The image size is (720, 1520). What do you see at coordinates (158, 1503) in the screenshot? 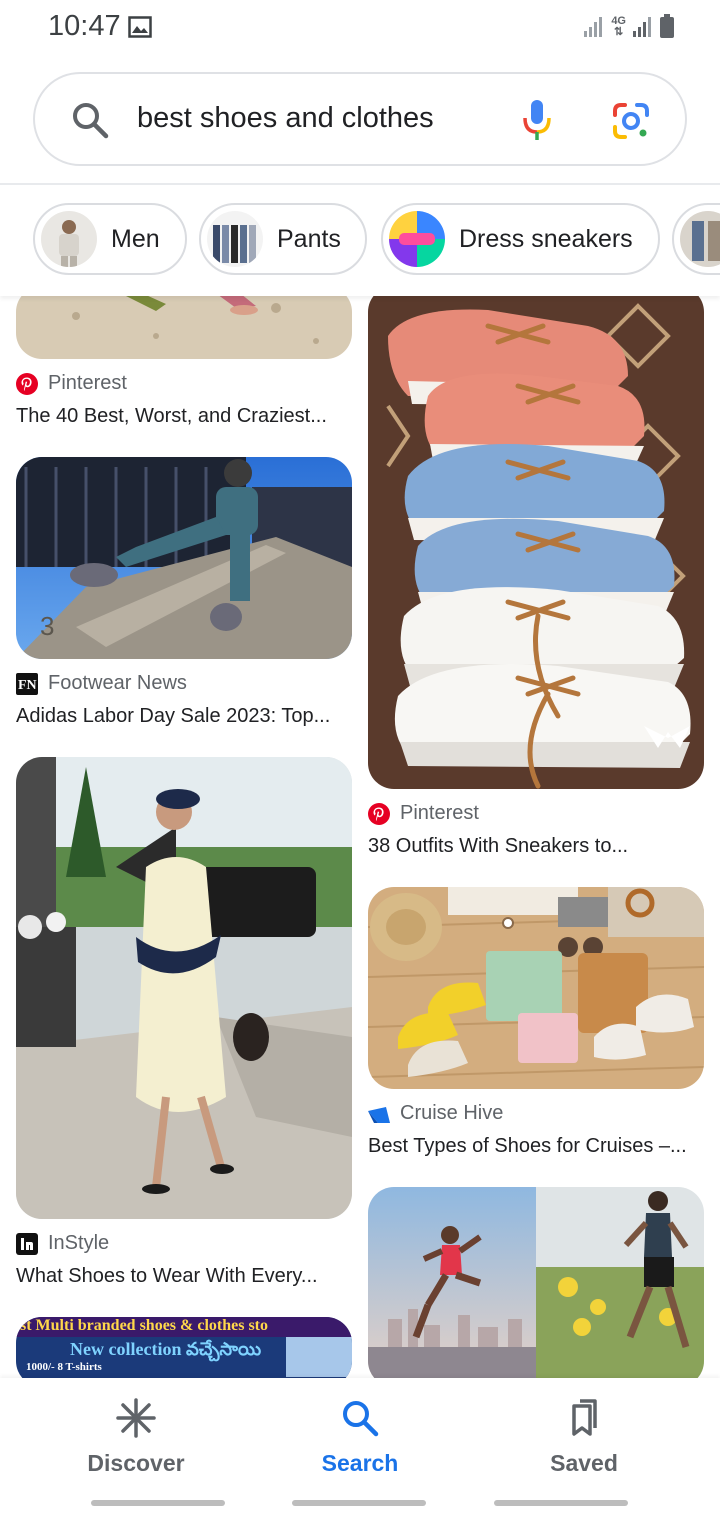
I see `gesture-handle-left` at bounding box center [158, 1503].